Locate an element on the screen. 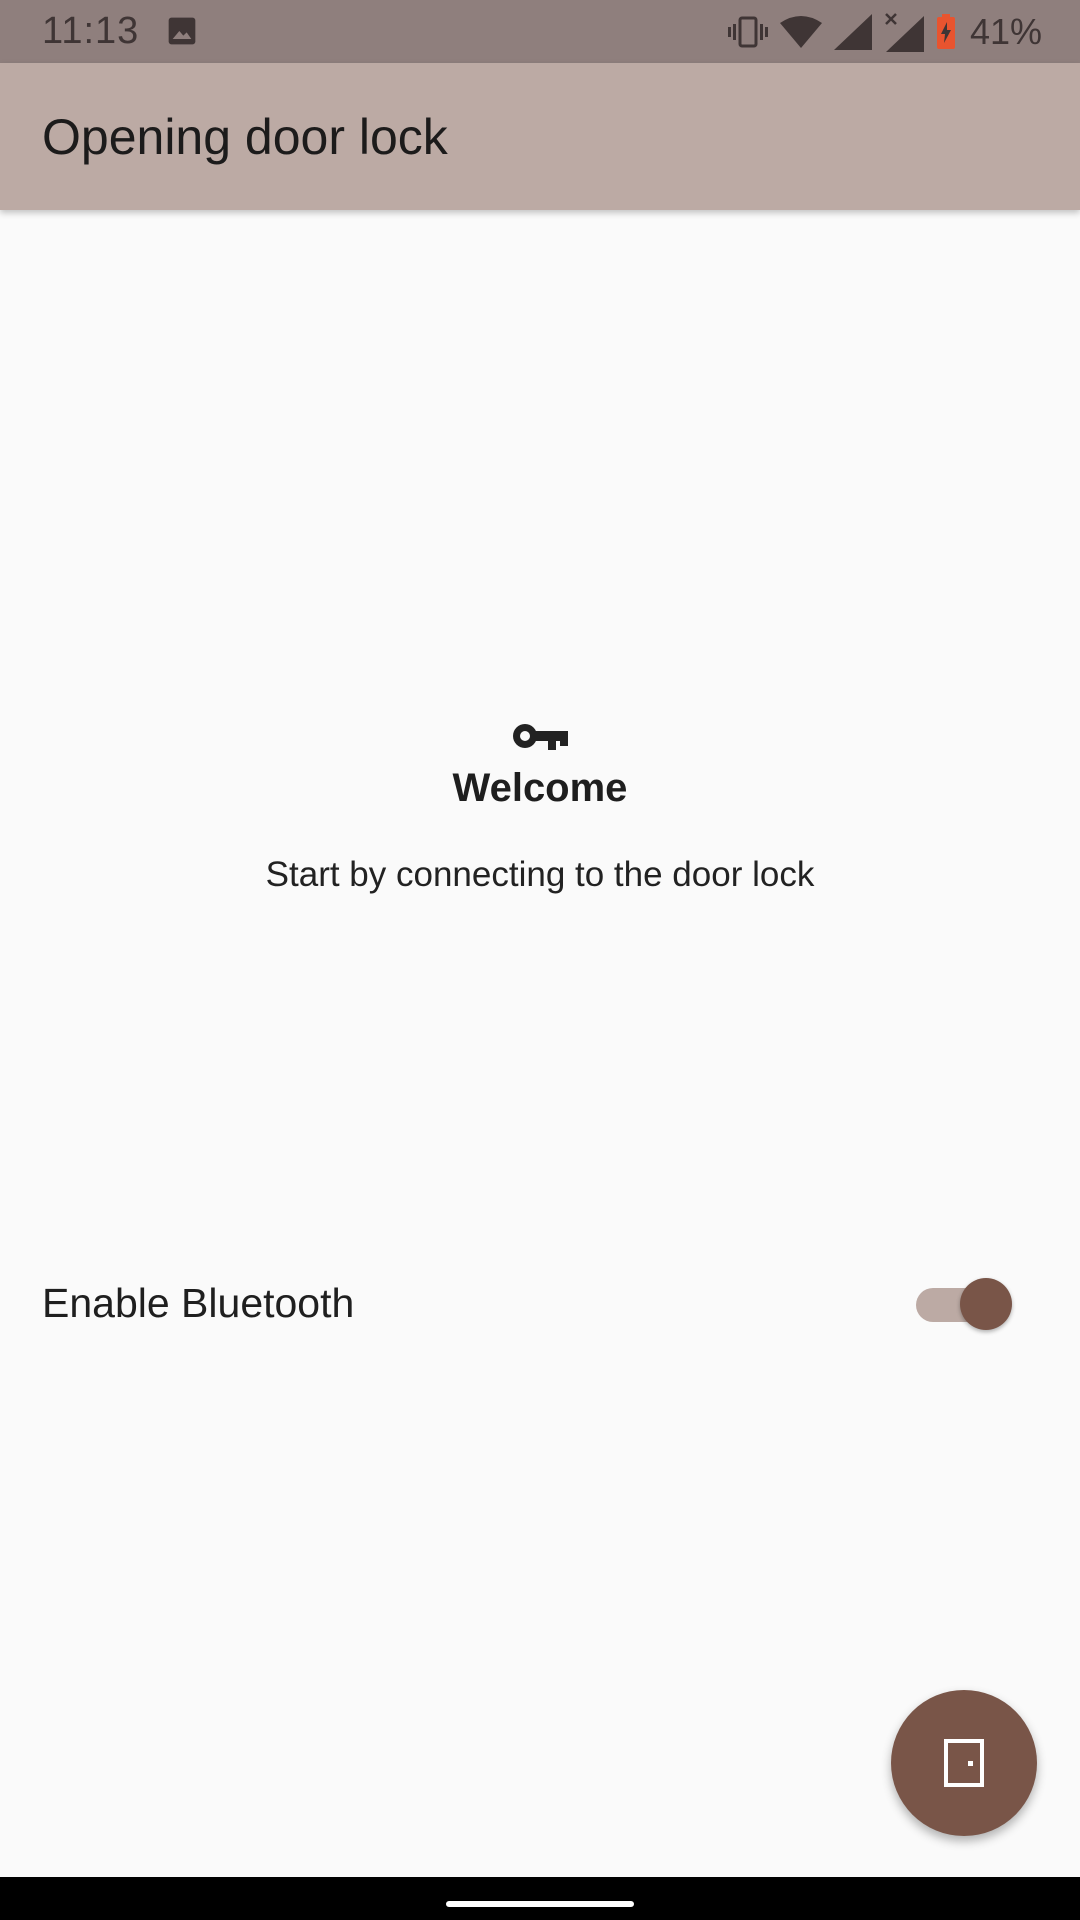  cell-signal-no-data-icon is located at coordinates (904, 32).